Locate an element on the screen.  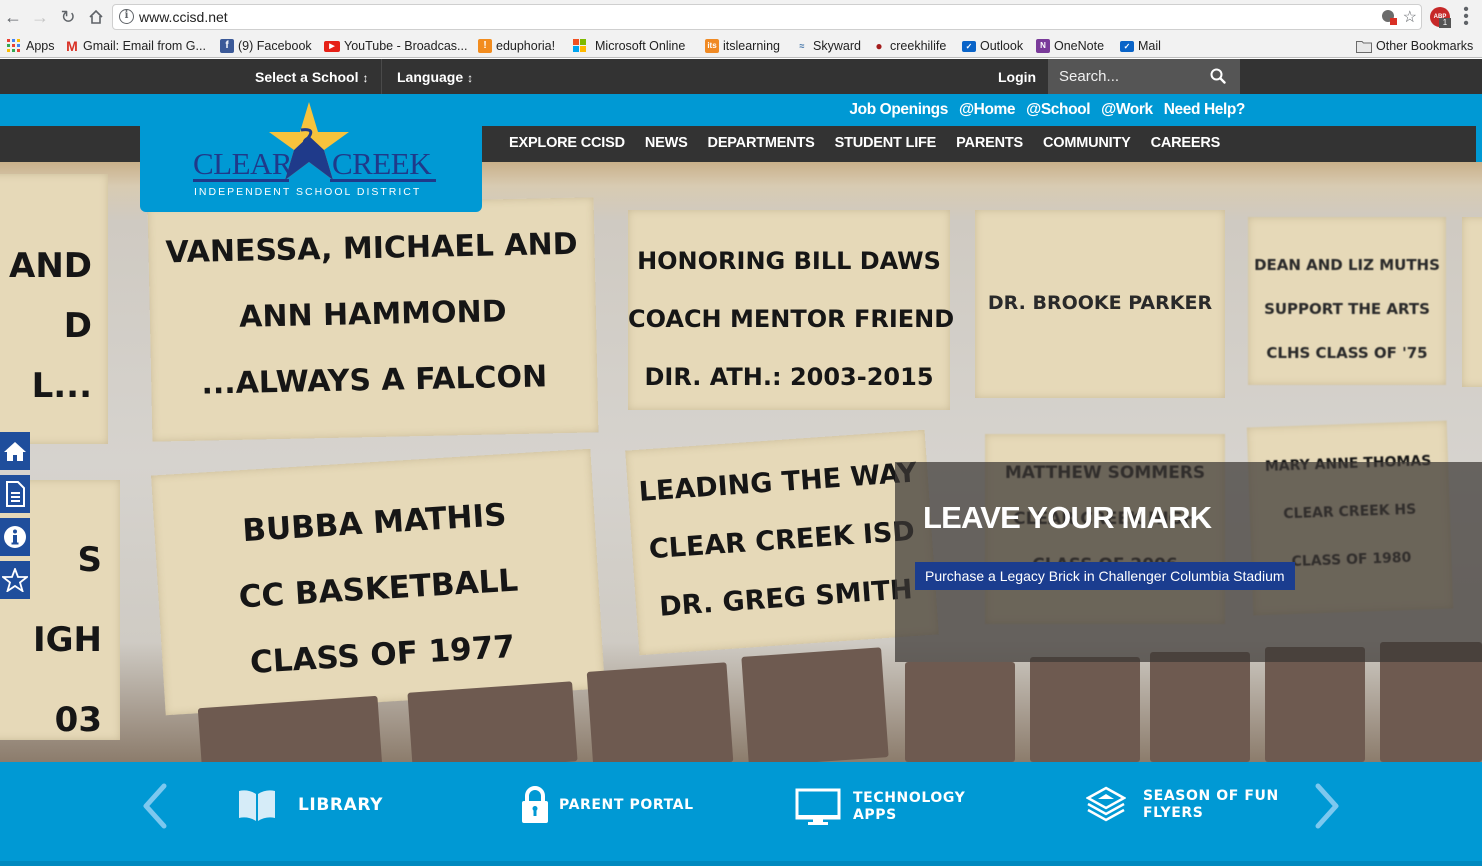
star-icon is located at coordinates (15, 580).